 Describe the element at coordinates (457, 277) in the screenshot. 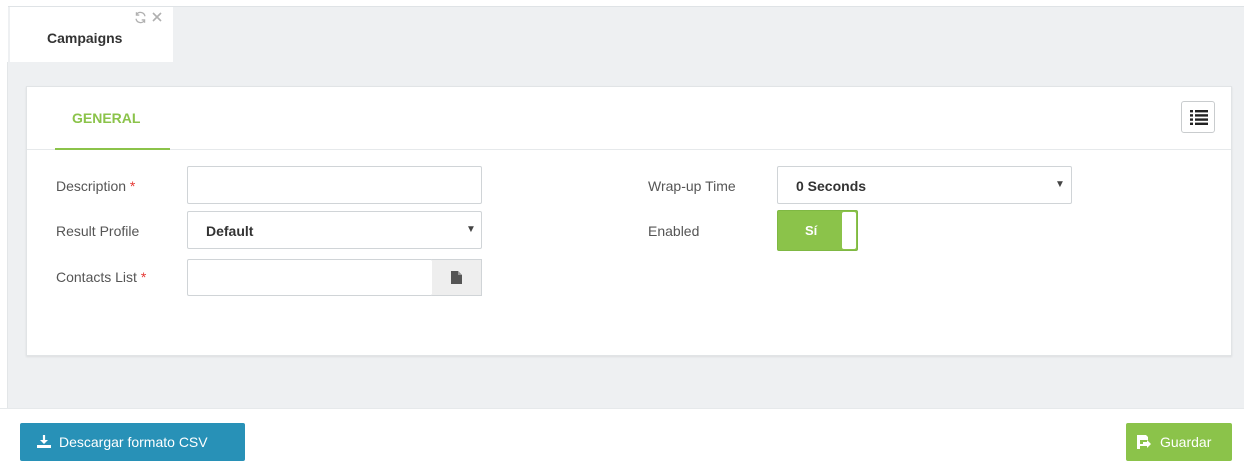

I see `file-browse-button` at that location.